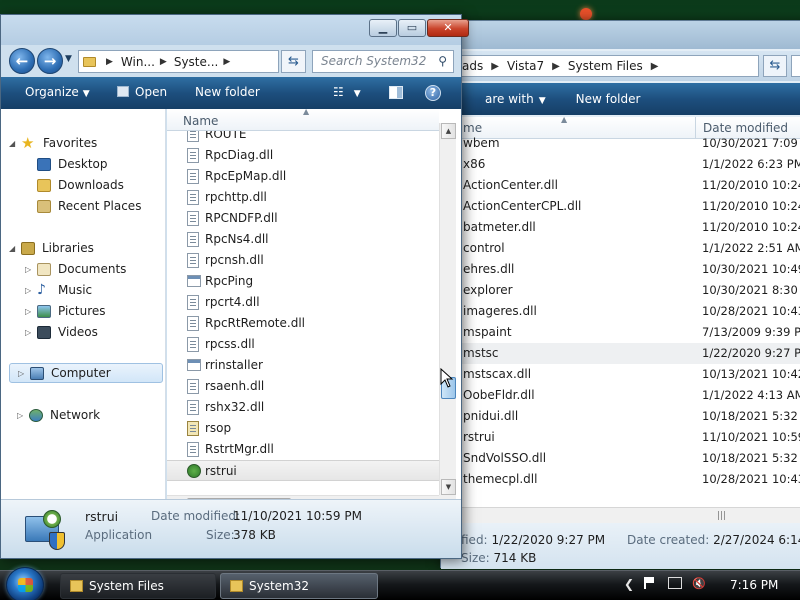 This screenshot has width=800, height=600. Describe the element at coordinates (721, 516) in the screenshot. I see `scroll-grip-icon: |||` at that location.